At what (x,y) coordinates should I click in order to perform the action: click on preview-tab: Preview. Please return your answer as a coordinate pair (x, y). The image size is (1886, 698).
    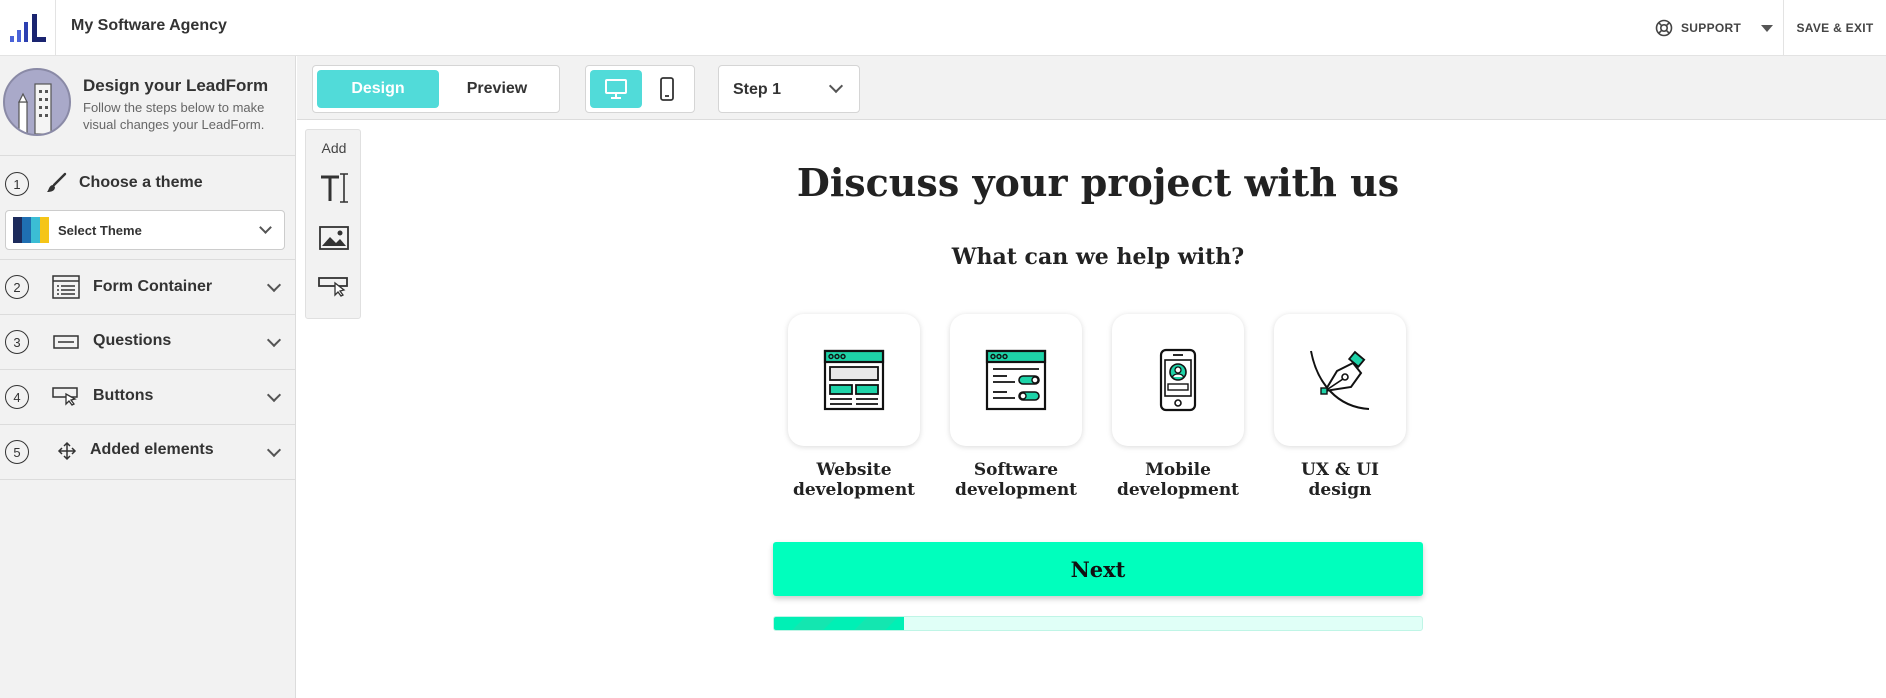
    Looking at the image, I should click on (497, 89).